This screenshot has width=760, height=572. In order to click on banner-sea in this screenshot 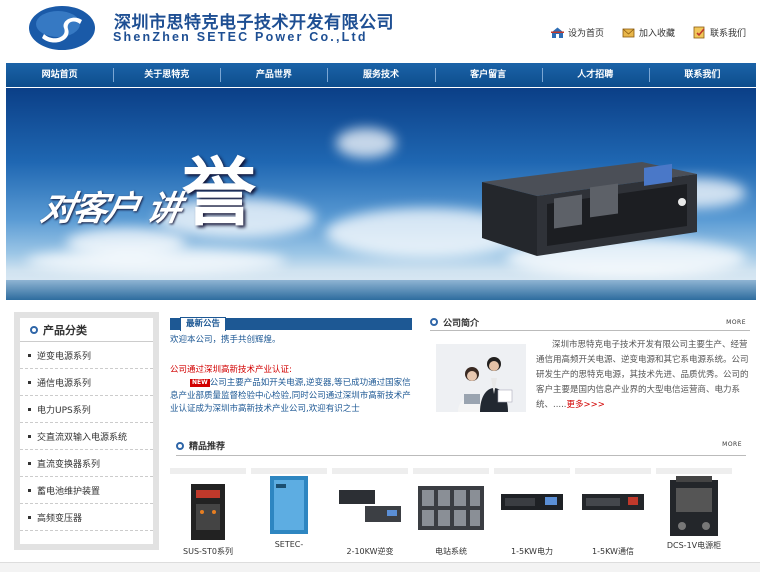, I will do `click(381, 290)`.